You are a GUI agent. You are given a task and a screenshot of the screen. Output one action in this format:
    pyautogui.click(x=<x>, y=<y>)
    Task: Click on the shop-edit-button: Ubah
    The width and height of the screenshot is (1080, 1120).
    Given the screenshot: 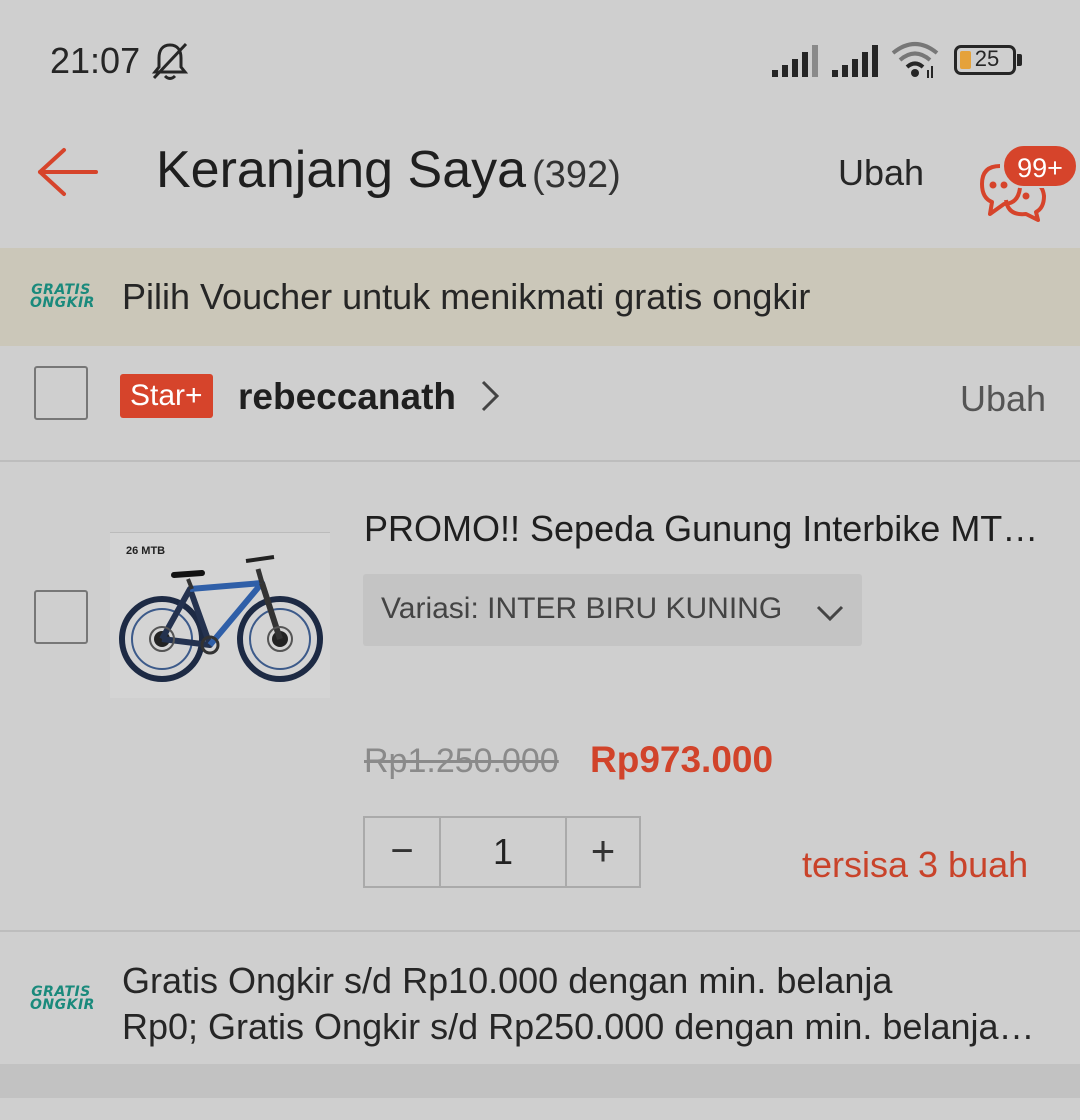 What is the action you would take?
    pyautogui.click(x=1003, y=399)
    